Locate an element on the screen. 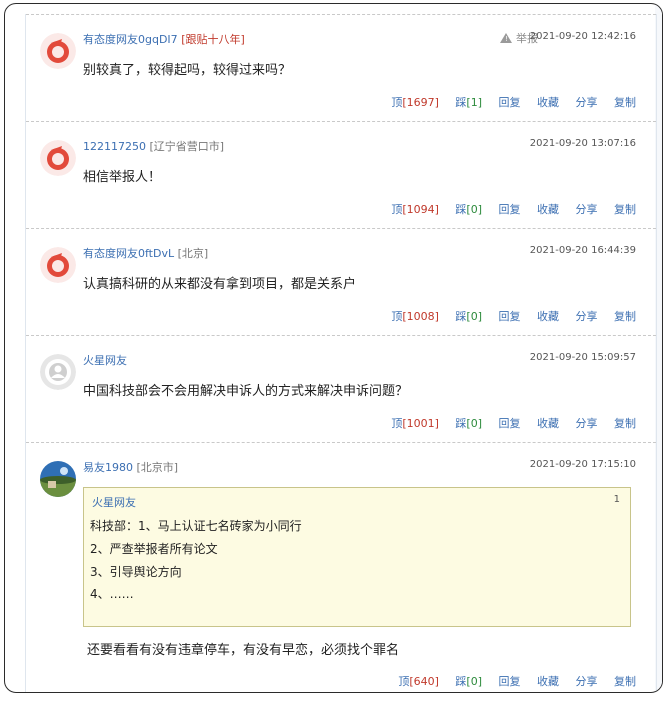 This screenshot has width=668, height=701. upvote-button: 顶[1697] is located at coordinates (415, 102).